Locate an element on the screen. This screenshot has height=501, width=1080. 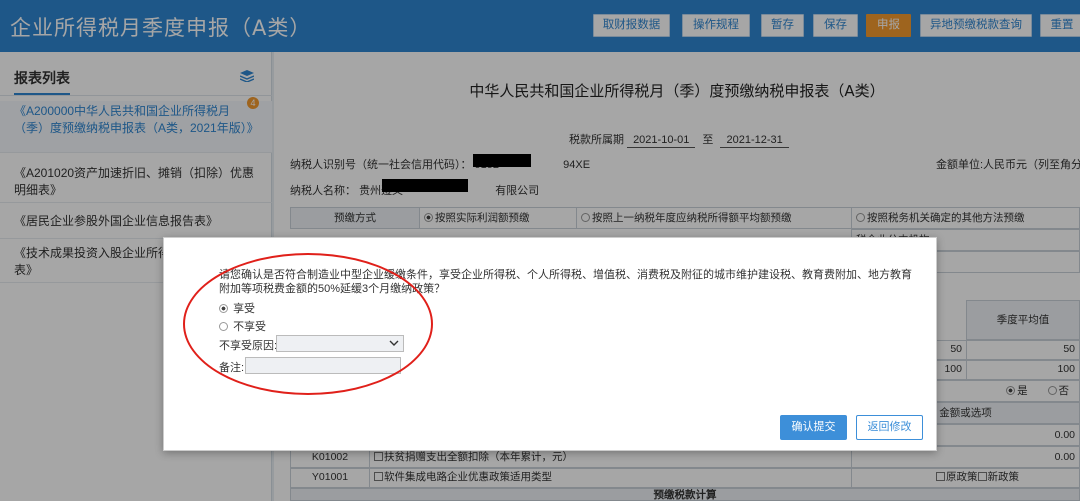
confirm-submit-button: 确认提交 is located at coordinates (813, 427).